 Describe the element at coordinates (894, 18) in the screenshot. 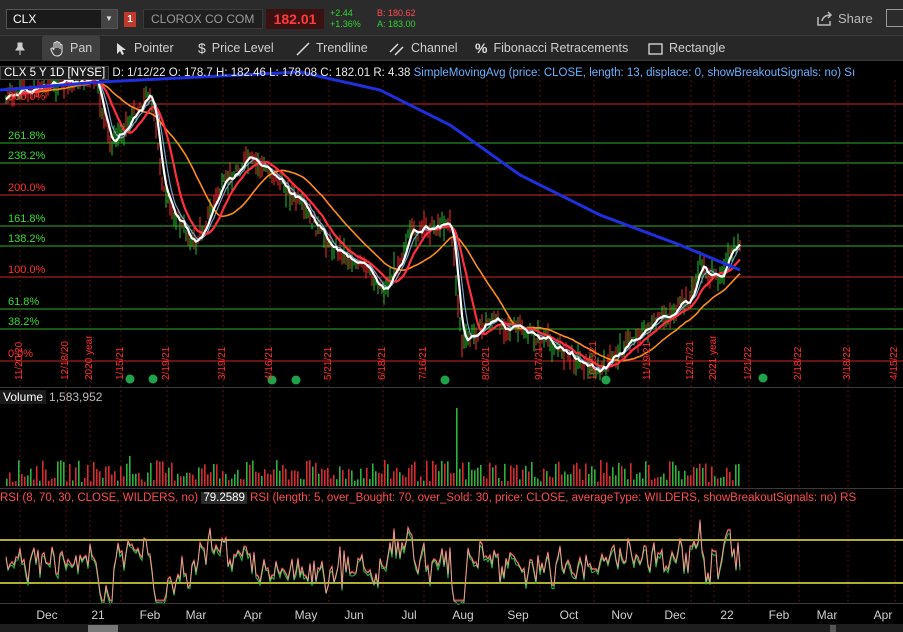

I see `window-icon` at that location.